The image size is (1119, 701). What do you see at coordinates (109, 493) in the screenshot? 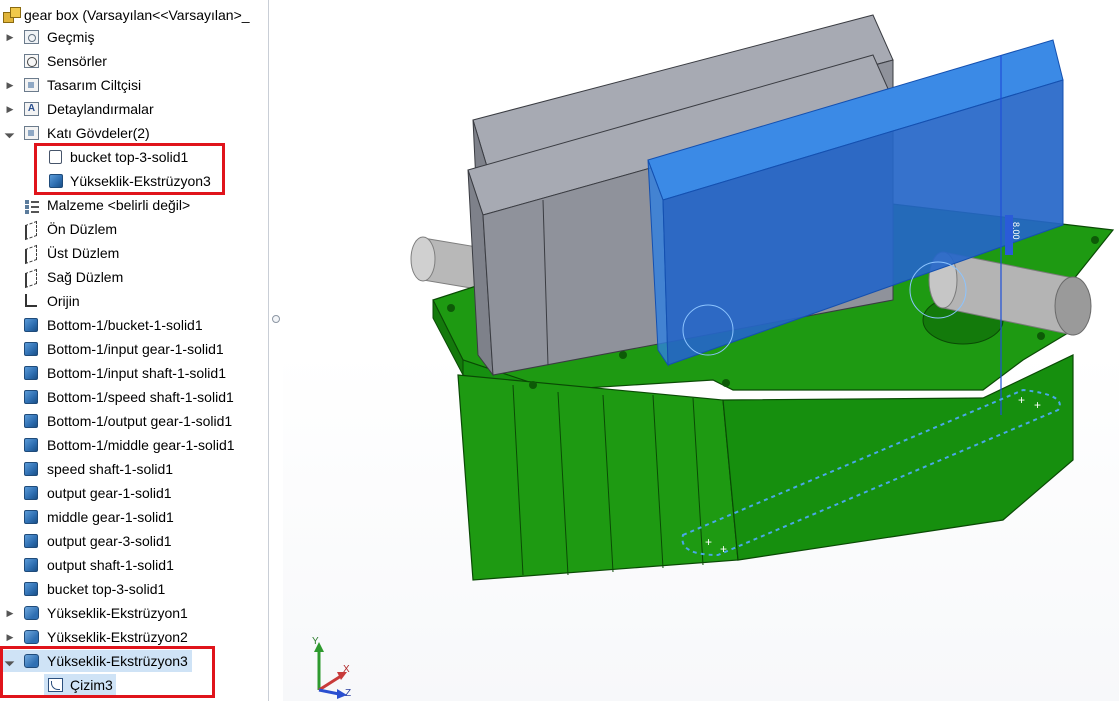
I see `tree-item-label: output gear-1-solid1` at bounding box center [109, 493].